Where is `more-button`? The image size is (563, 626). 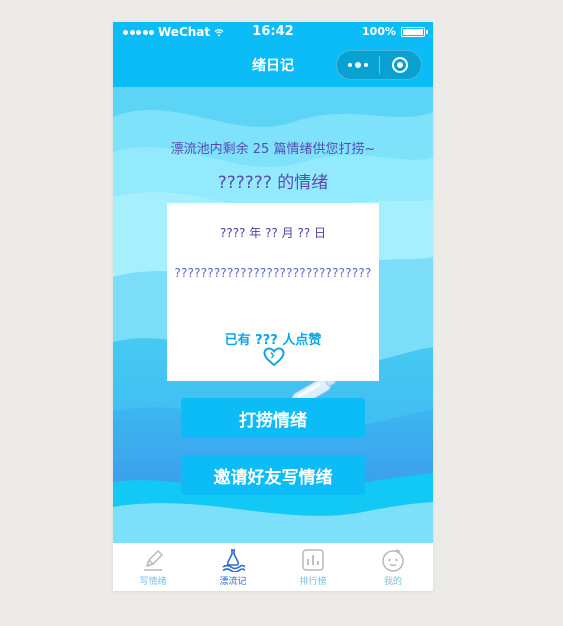
more-button is located at coordinates (358, 65).